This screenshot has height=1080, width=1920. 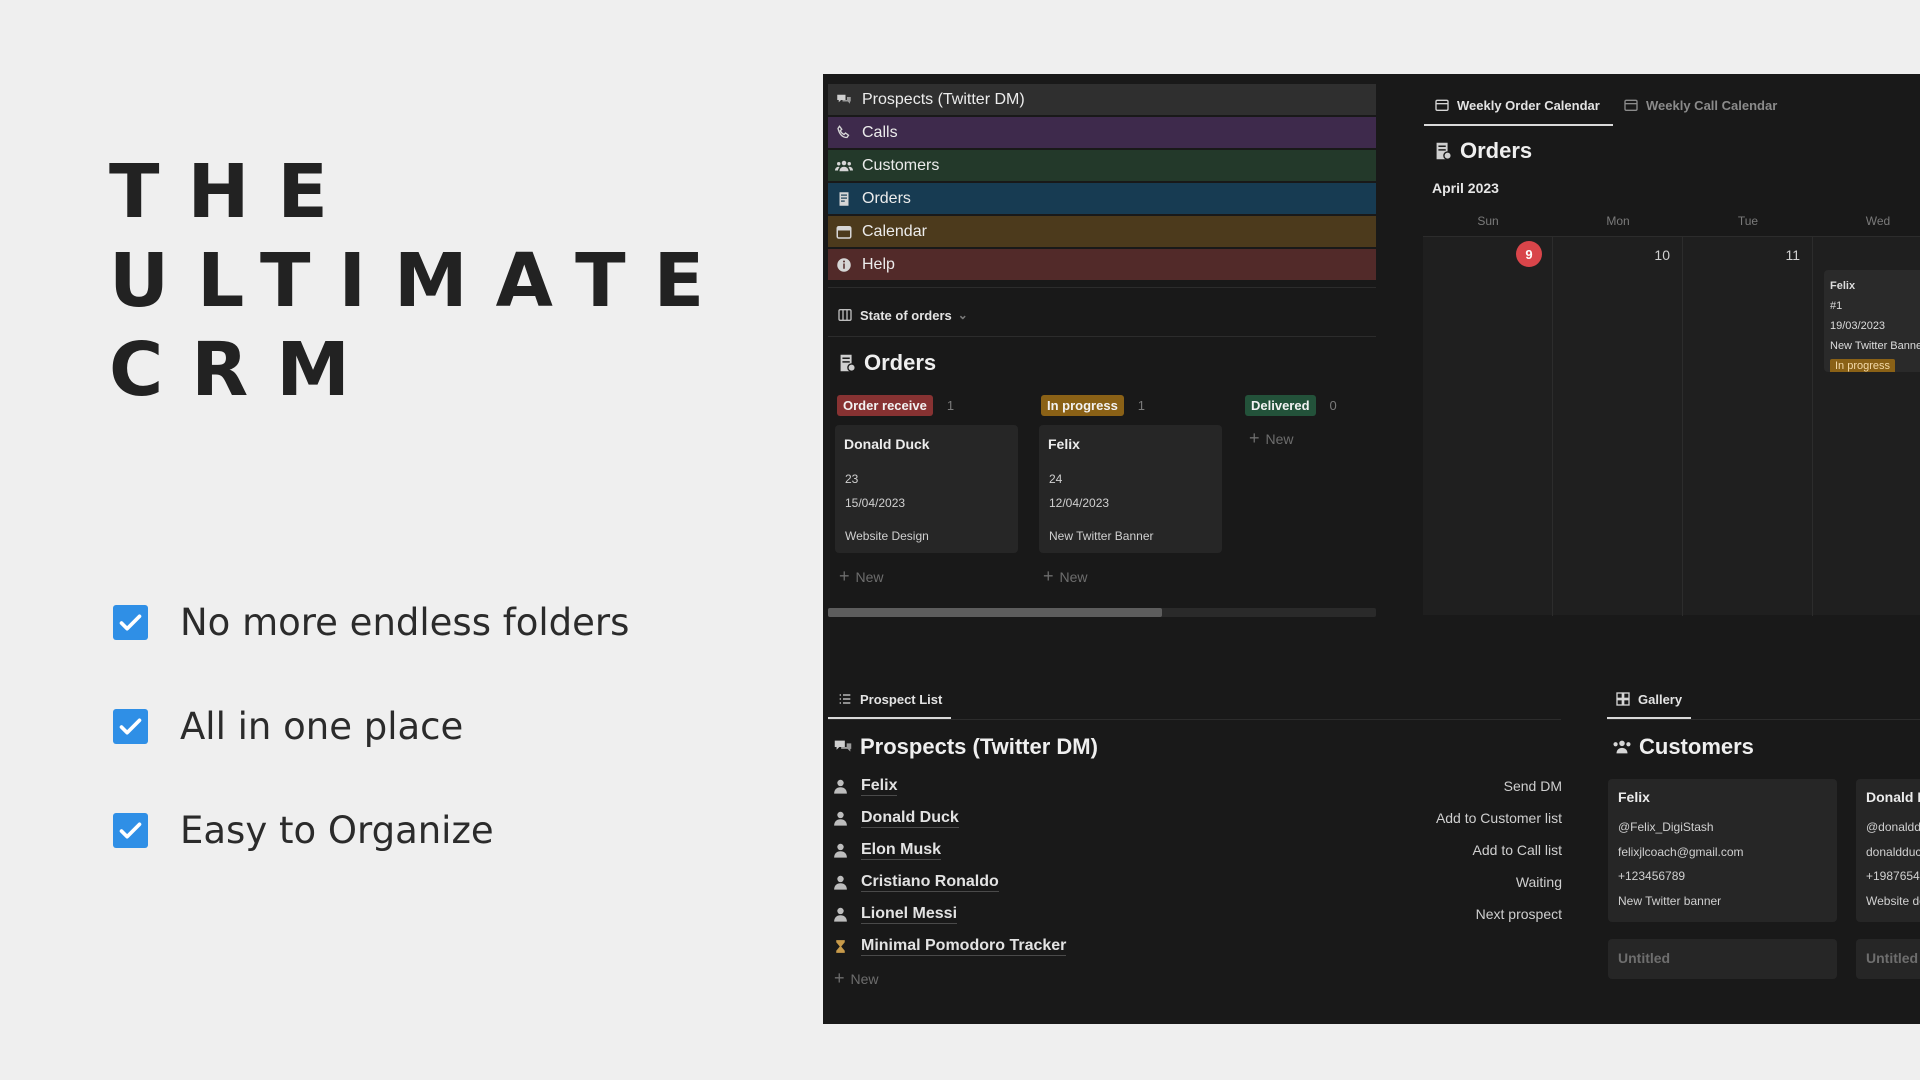 What do you see at coordinates (1488, 426) in the screenshot?
I see `calendar-day-cell: 9` at bounding box center [1488, 426].